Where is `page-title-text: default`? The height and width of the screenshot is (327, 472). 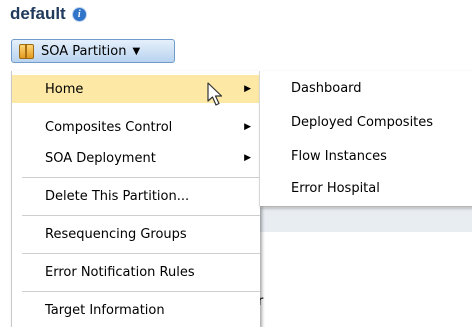 page-title-text: default is located at coordinates (38, 13).